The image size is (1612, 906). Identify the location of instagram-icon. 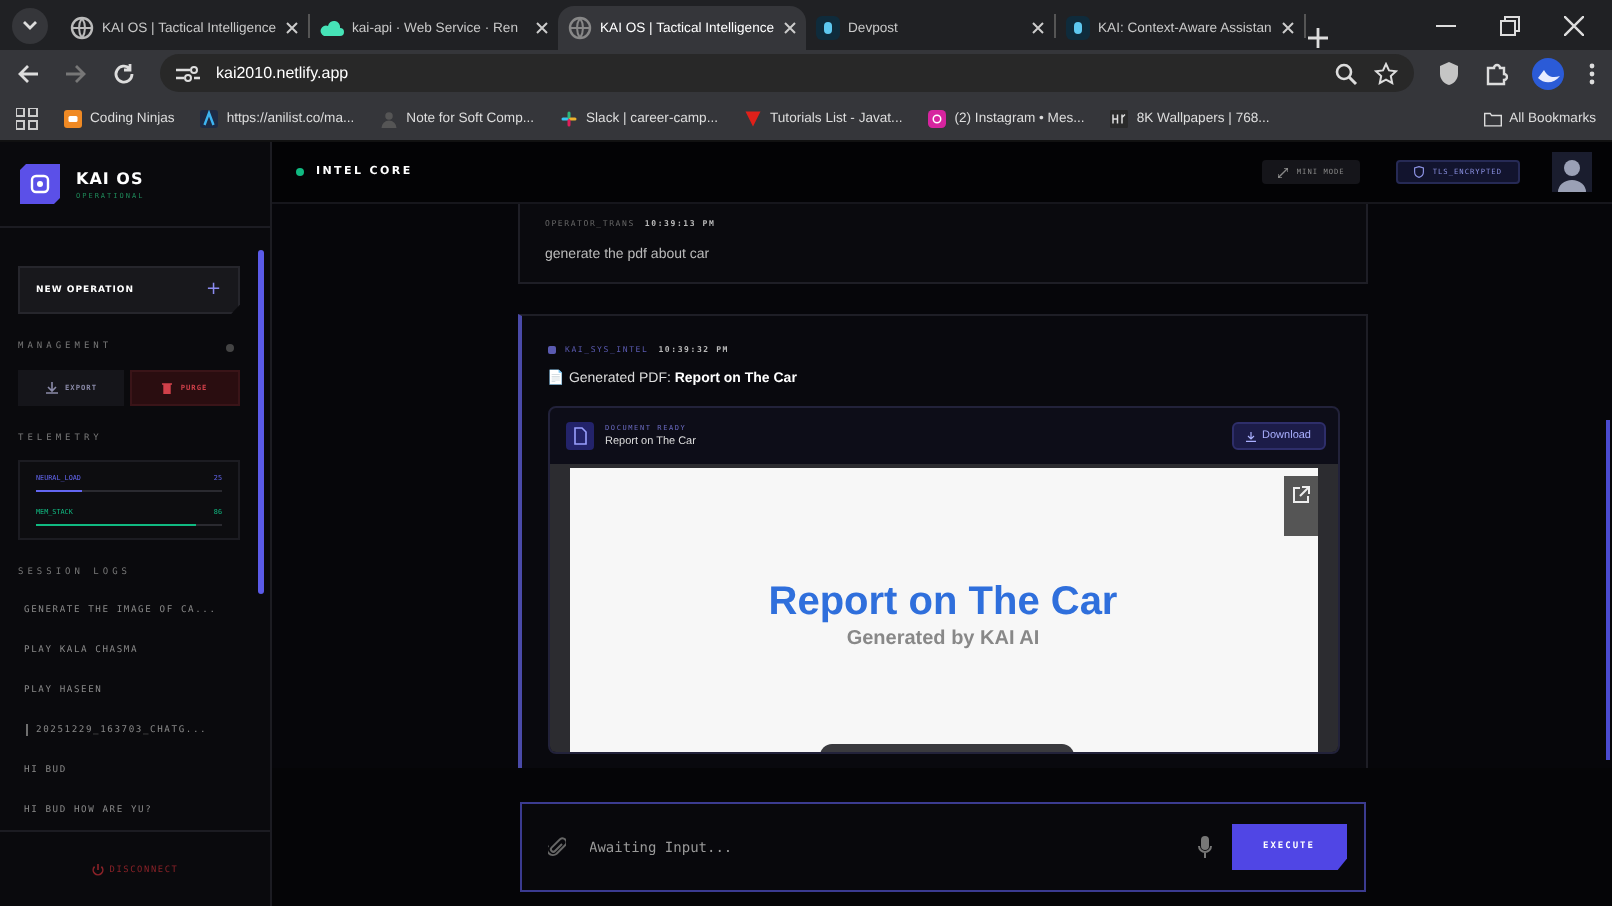
(937, 118).